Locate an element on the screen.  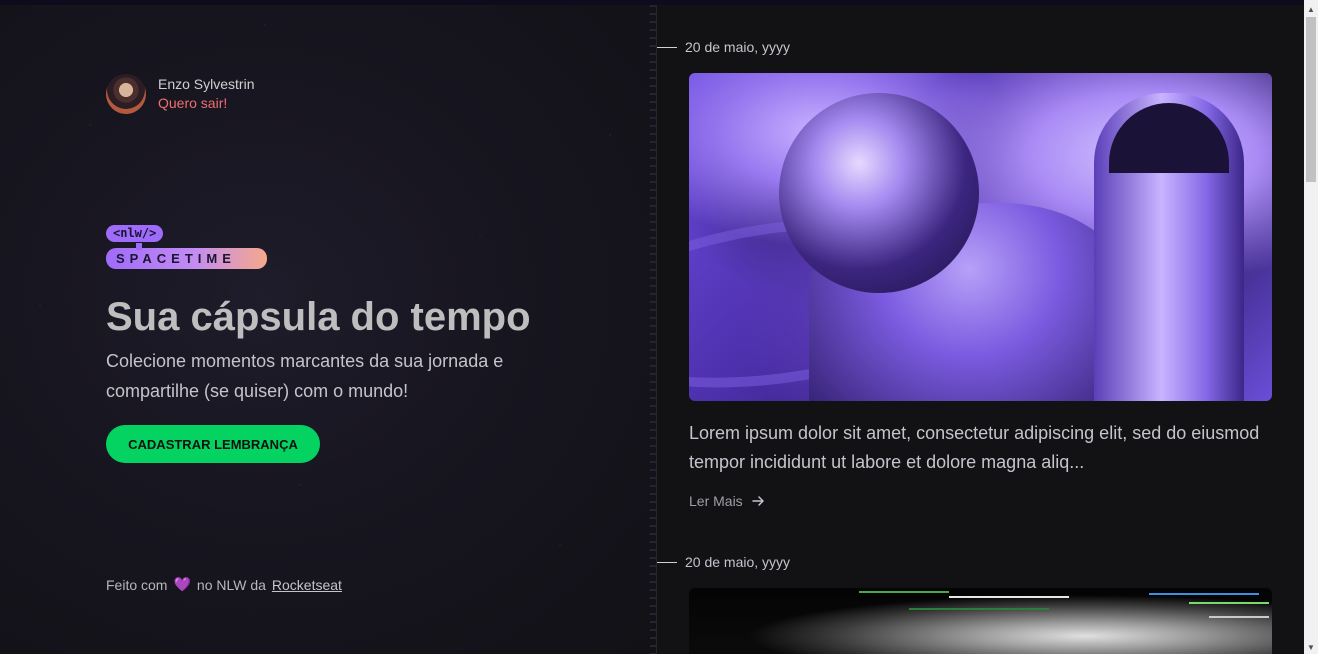
memory-image-portrait is located at coordinates (980, 621).